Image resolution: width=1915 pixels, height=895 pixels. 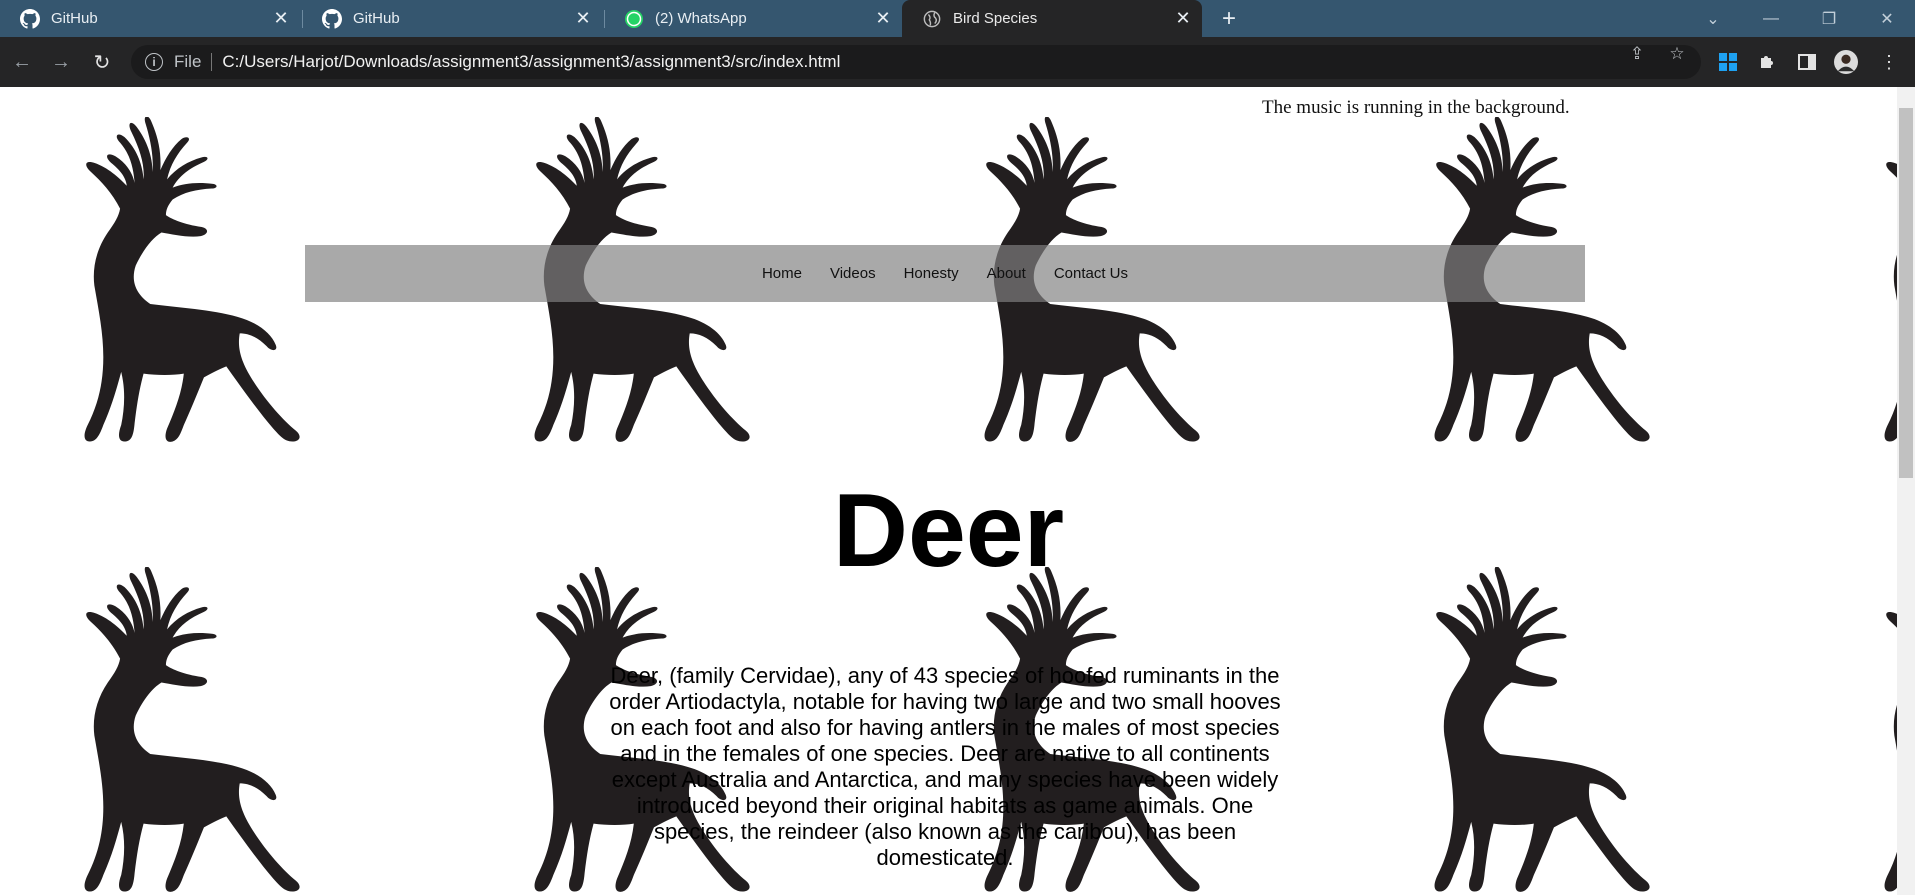 I want to click on tab-whatsapp: (2) WhatsApp ✕, so click(x=753, y=18).